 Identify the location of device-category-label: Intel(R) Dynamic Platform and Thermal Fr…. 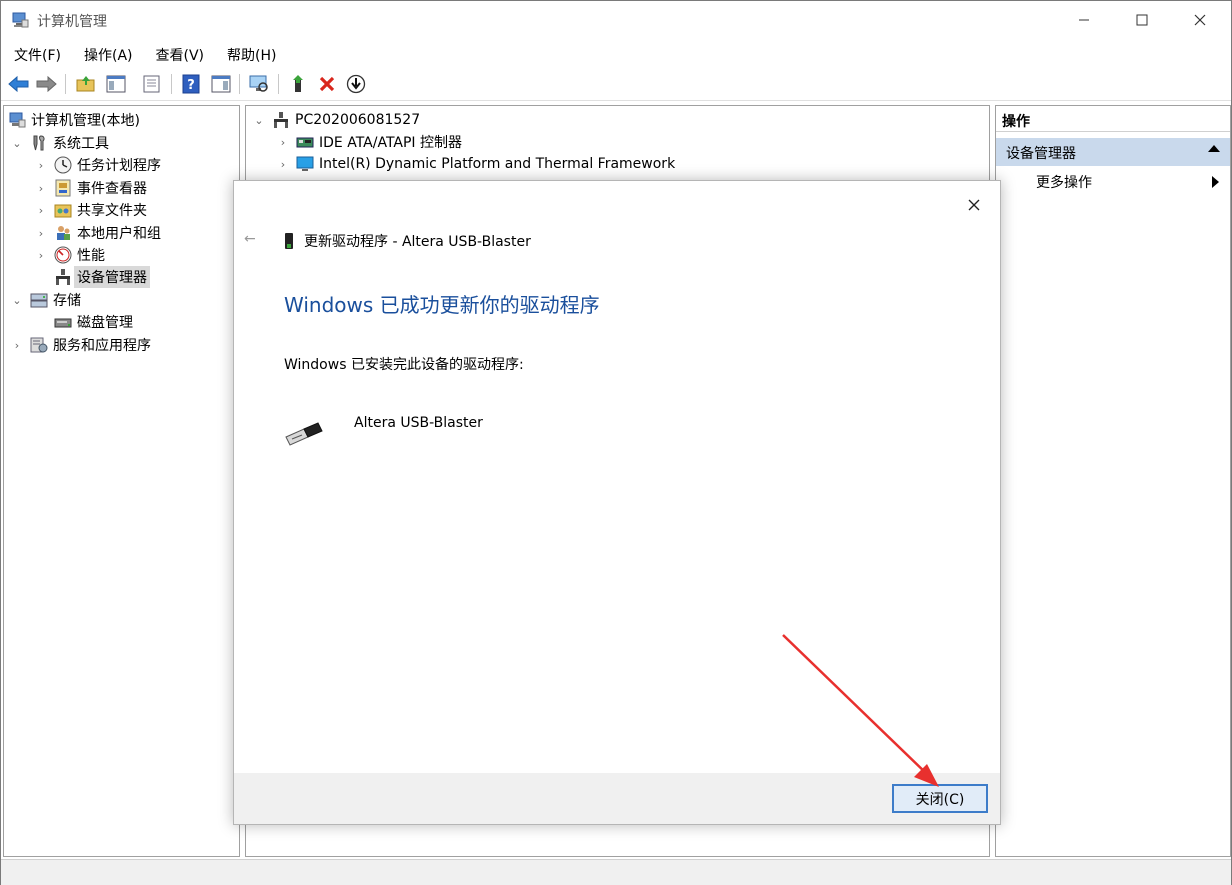
(497, 164).